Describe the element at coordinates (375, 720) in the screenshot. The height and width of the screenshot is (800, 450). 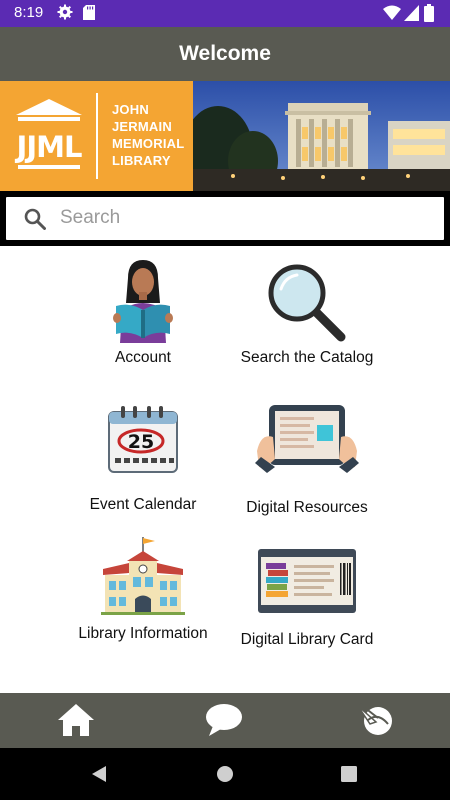
I see `location-icon` at that location.